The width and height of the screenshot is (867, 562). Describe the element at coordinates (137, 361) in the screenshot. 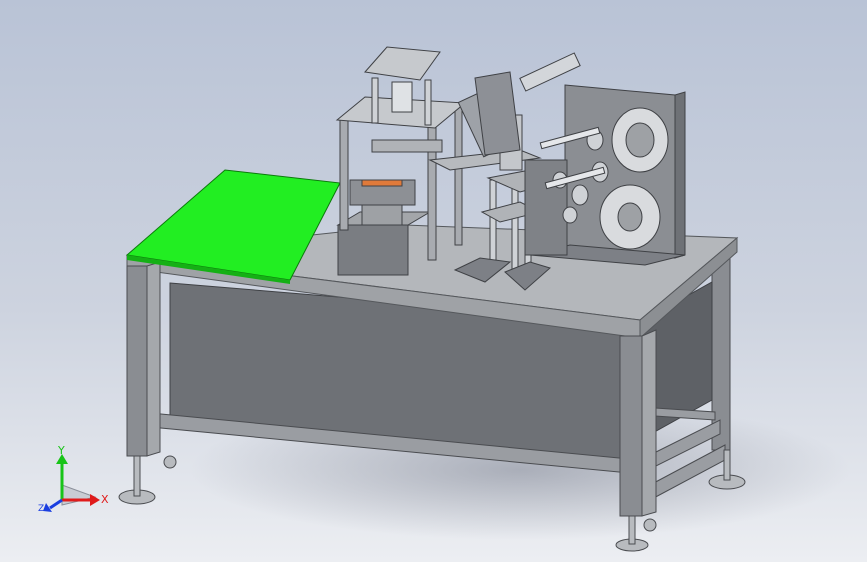

I see `leg-front-left` at that location.